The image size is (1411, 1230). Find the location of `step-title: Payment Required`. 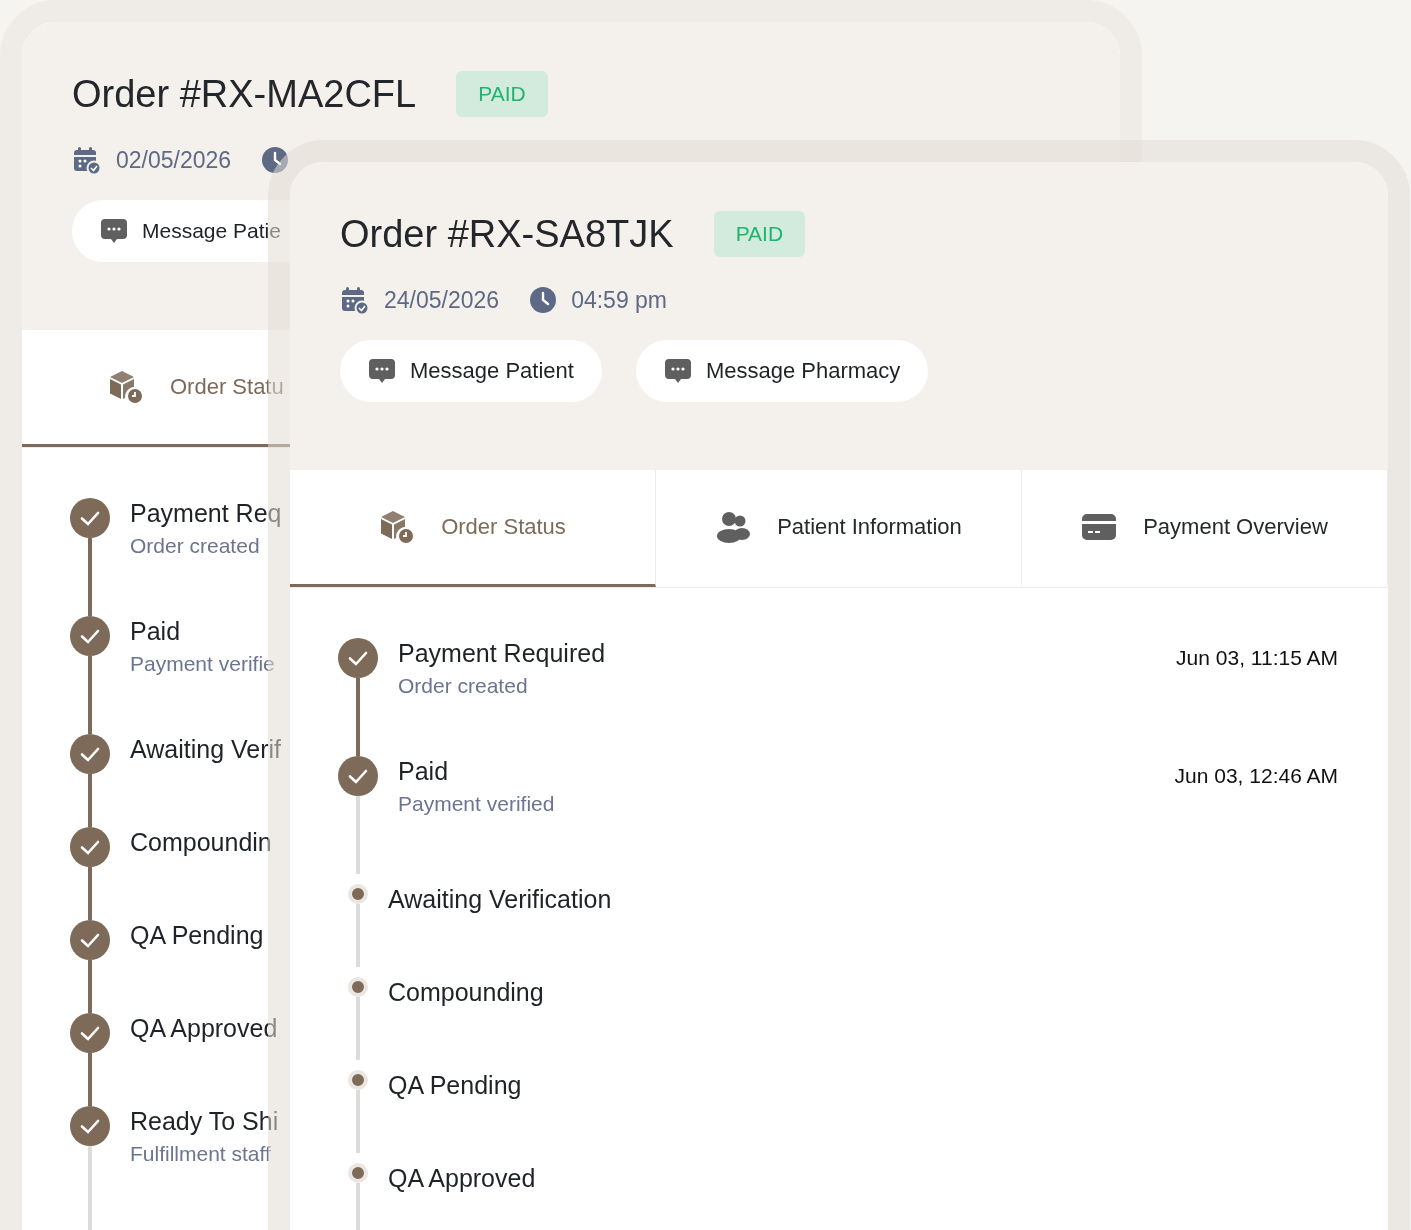

step-title: Payment Required is located at coordinates (502, 653).